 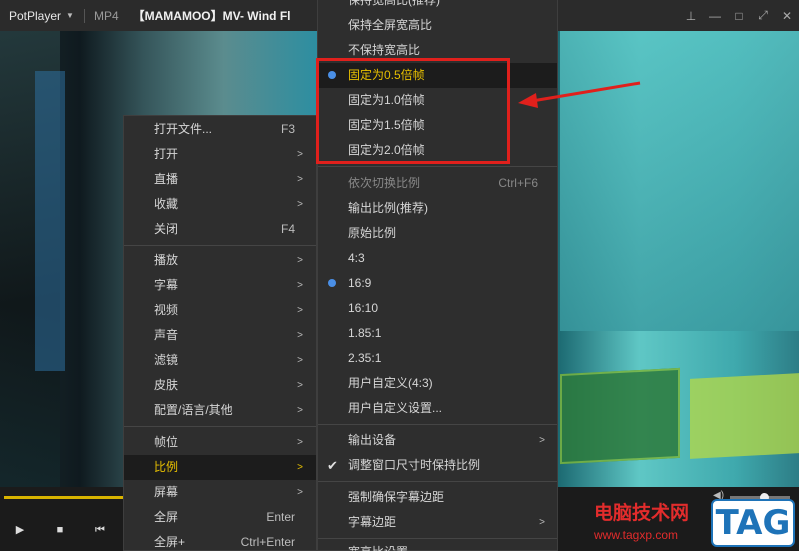 I want to click on menu-item-aspect-ratio: 比例 >, so click(x=220, y=467).